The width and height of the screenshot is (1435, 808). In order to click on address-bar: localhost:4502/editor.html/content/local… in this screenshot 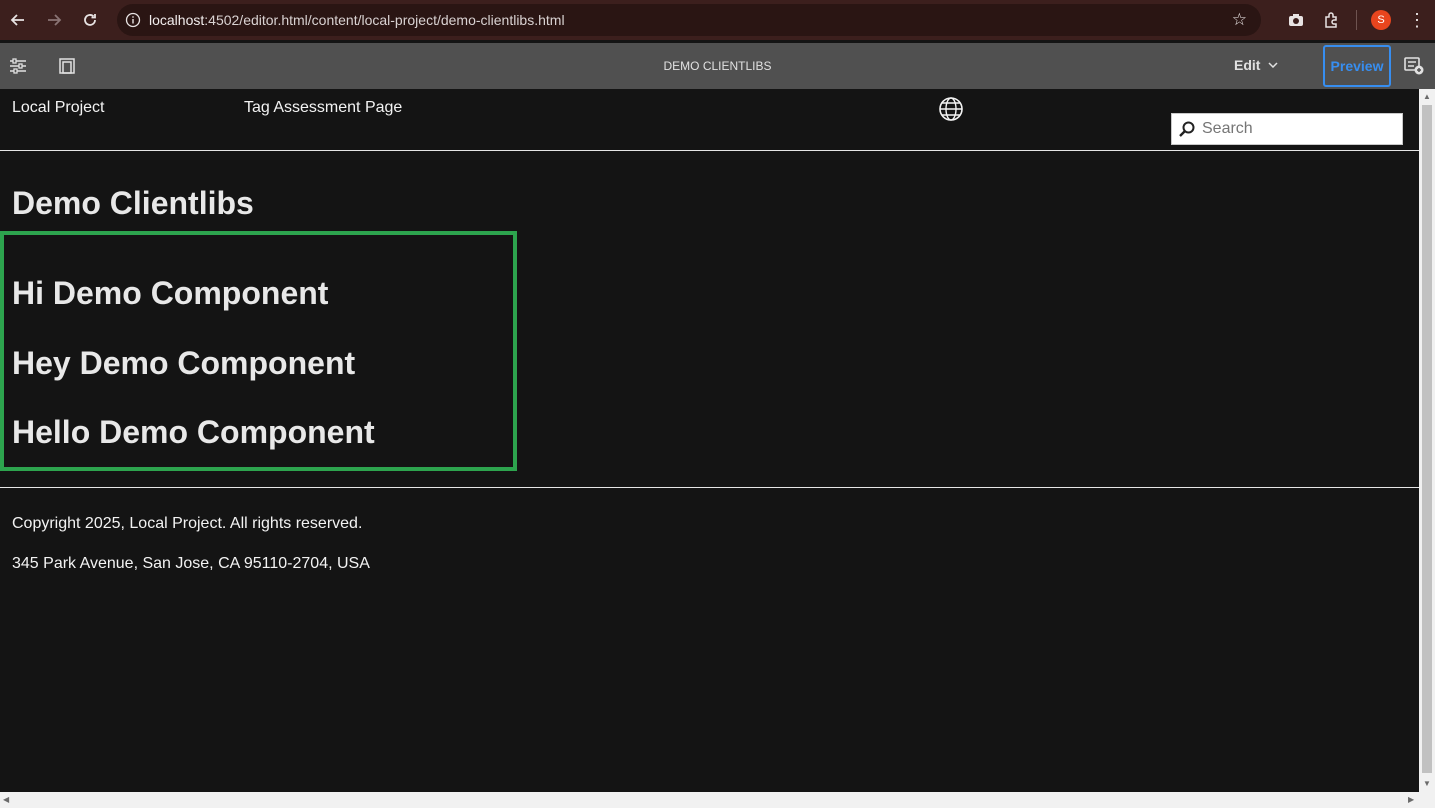, I will do `click(689, 20)`.